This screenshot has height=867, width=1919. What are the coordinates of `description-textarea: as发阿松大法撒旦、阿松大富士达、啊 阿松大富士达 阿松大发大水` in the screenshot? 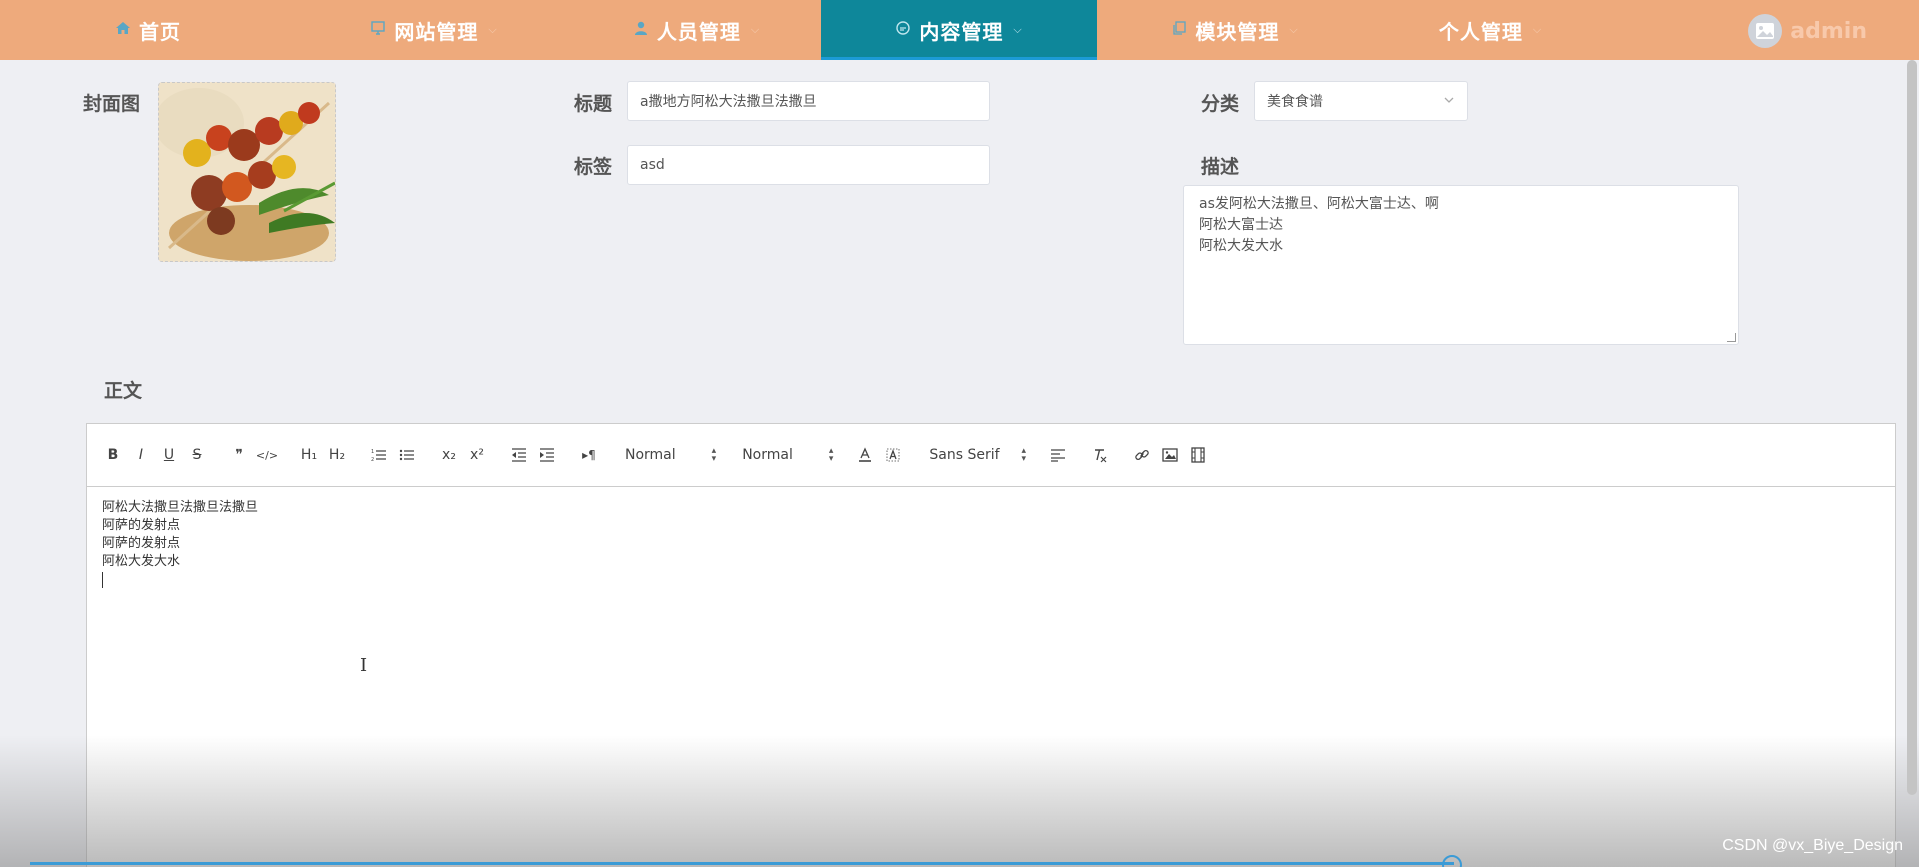 It's located at (1461, 265).